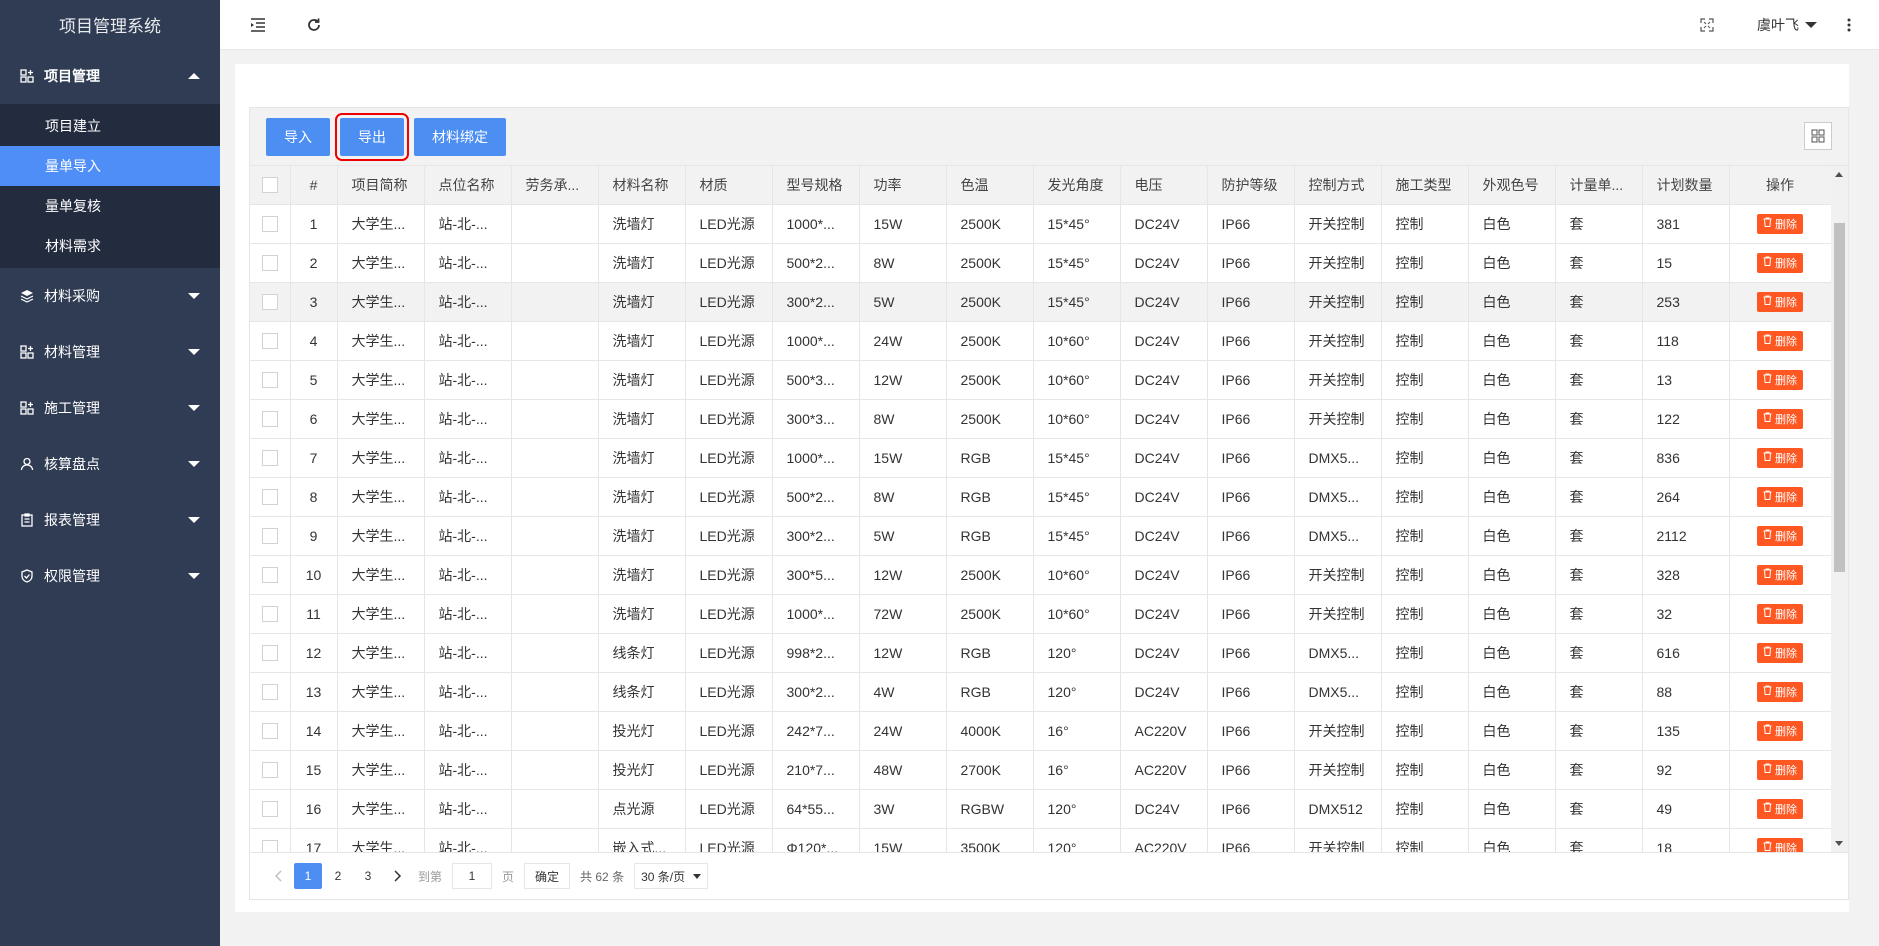 This screenshot has width=1879, height=946. I want to click on column-header: 计划数量, so click(1686, 185).